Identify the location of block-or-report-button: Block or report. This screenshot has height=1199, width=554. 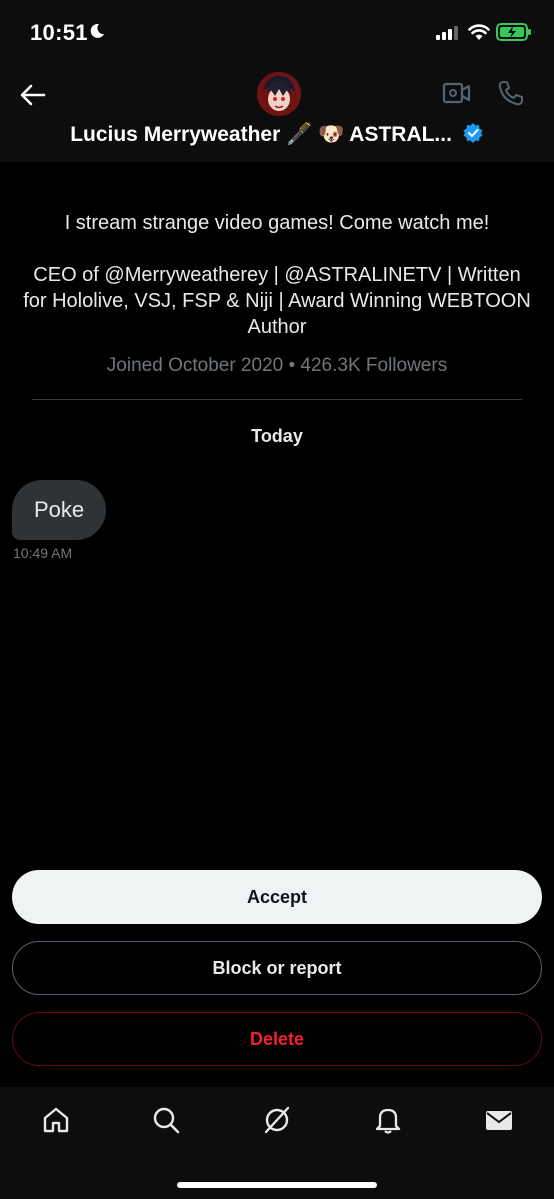
(277, 968).